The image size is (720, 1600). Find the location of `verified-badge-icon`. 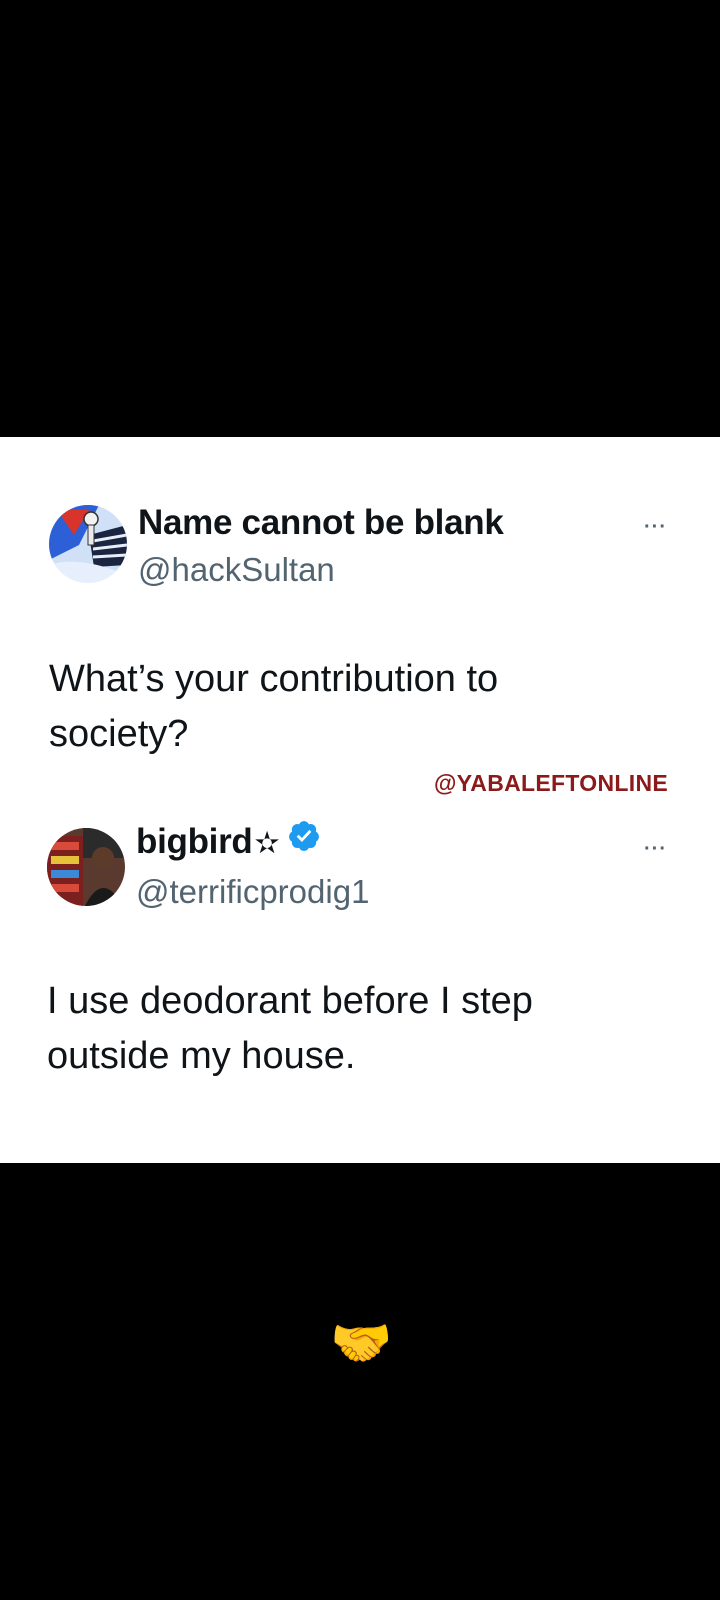

verified-badge-icon is located at coordinates (304, 840).